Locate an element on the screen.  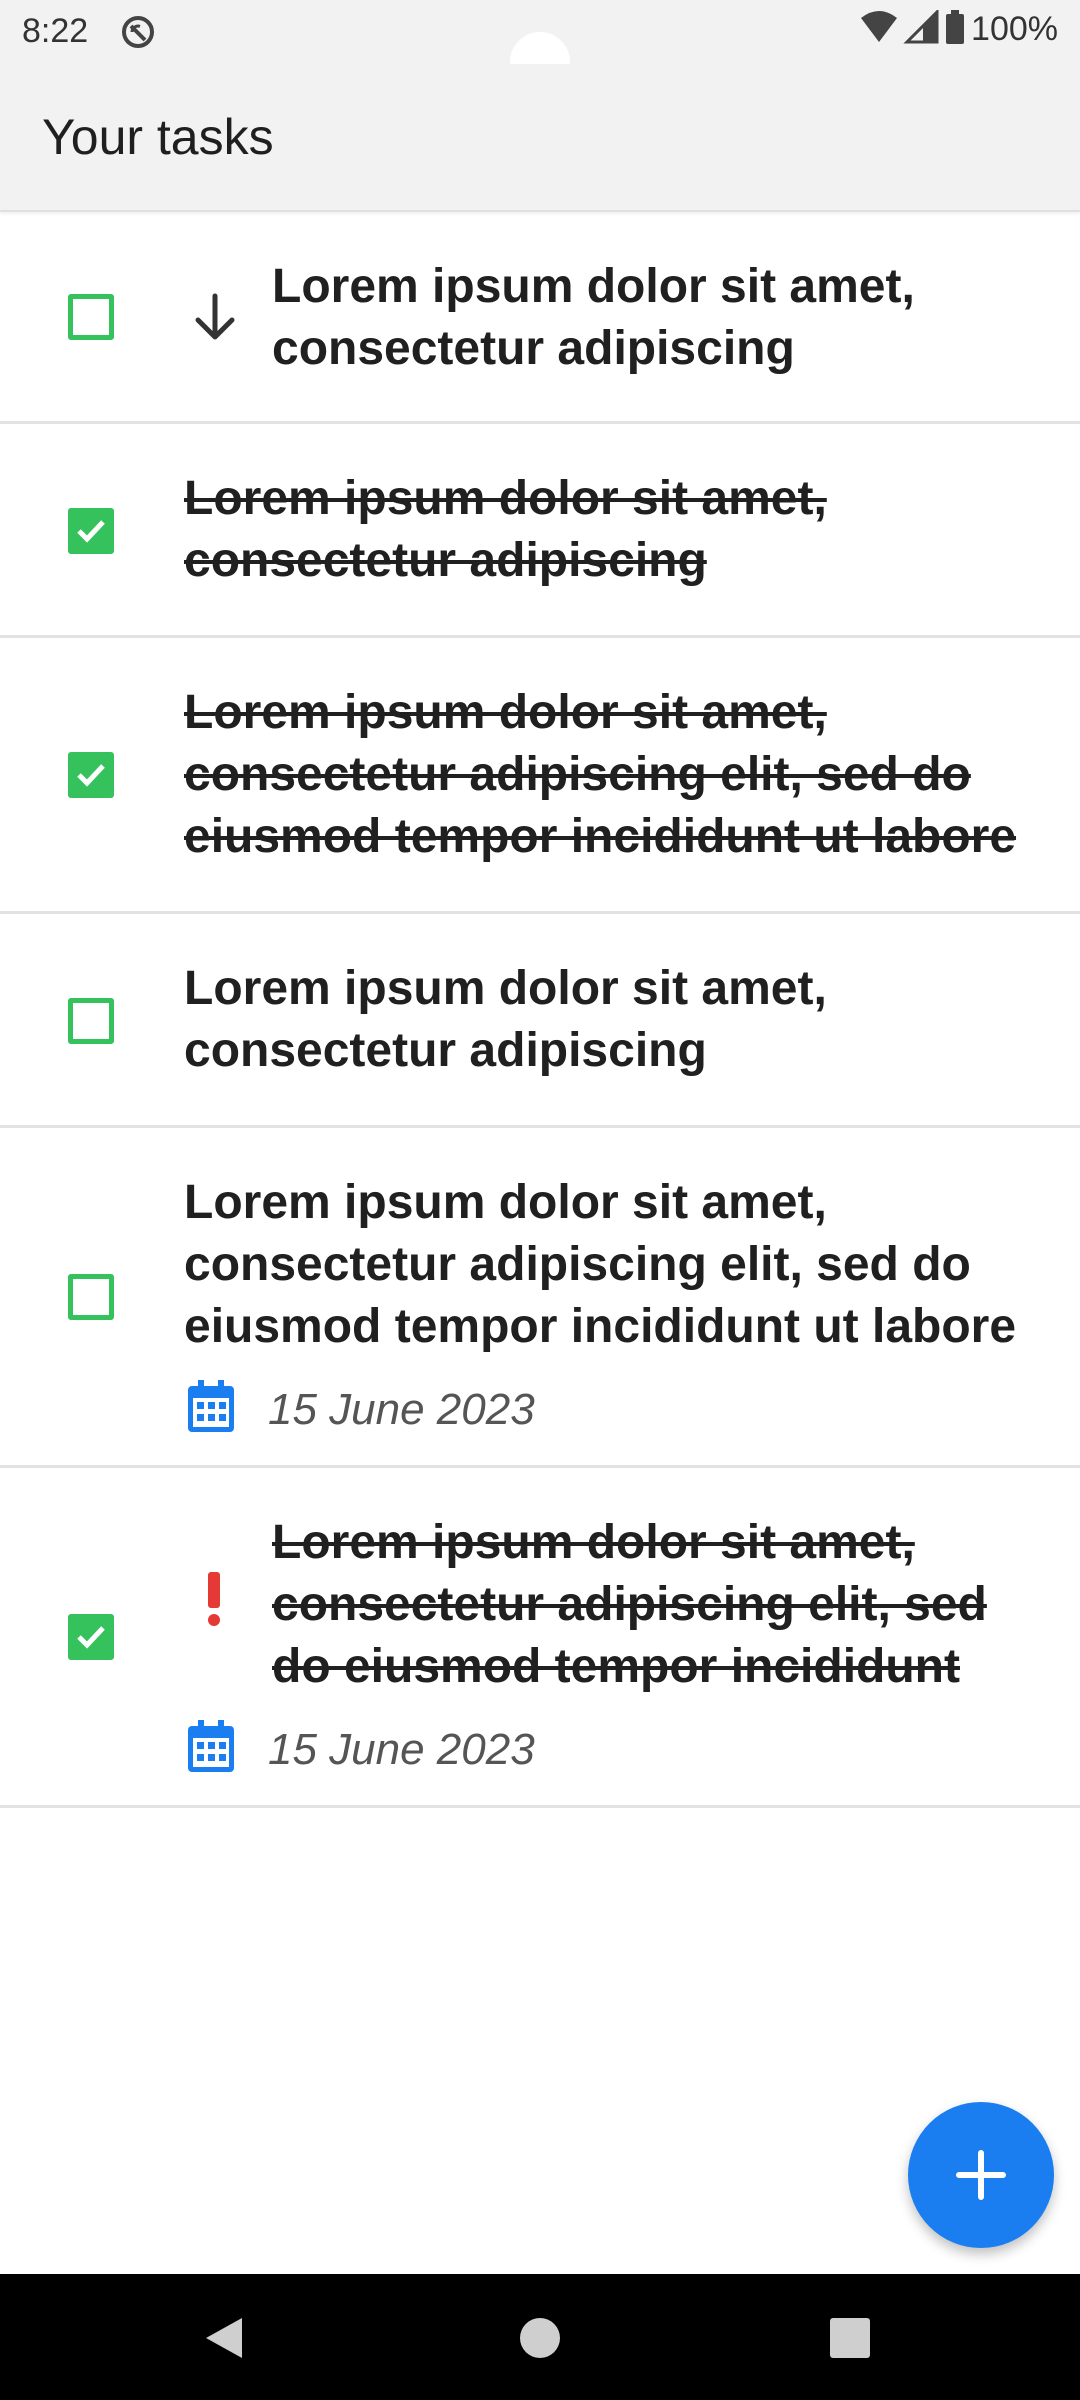
status-time: 8:22 is located at coordinates (55, 31).